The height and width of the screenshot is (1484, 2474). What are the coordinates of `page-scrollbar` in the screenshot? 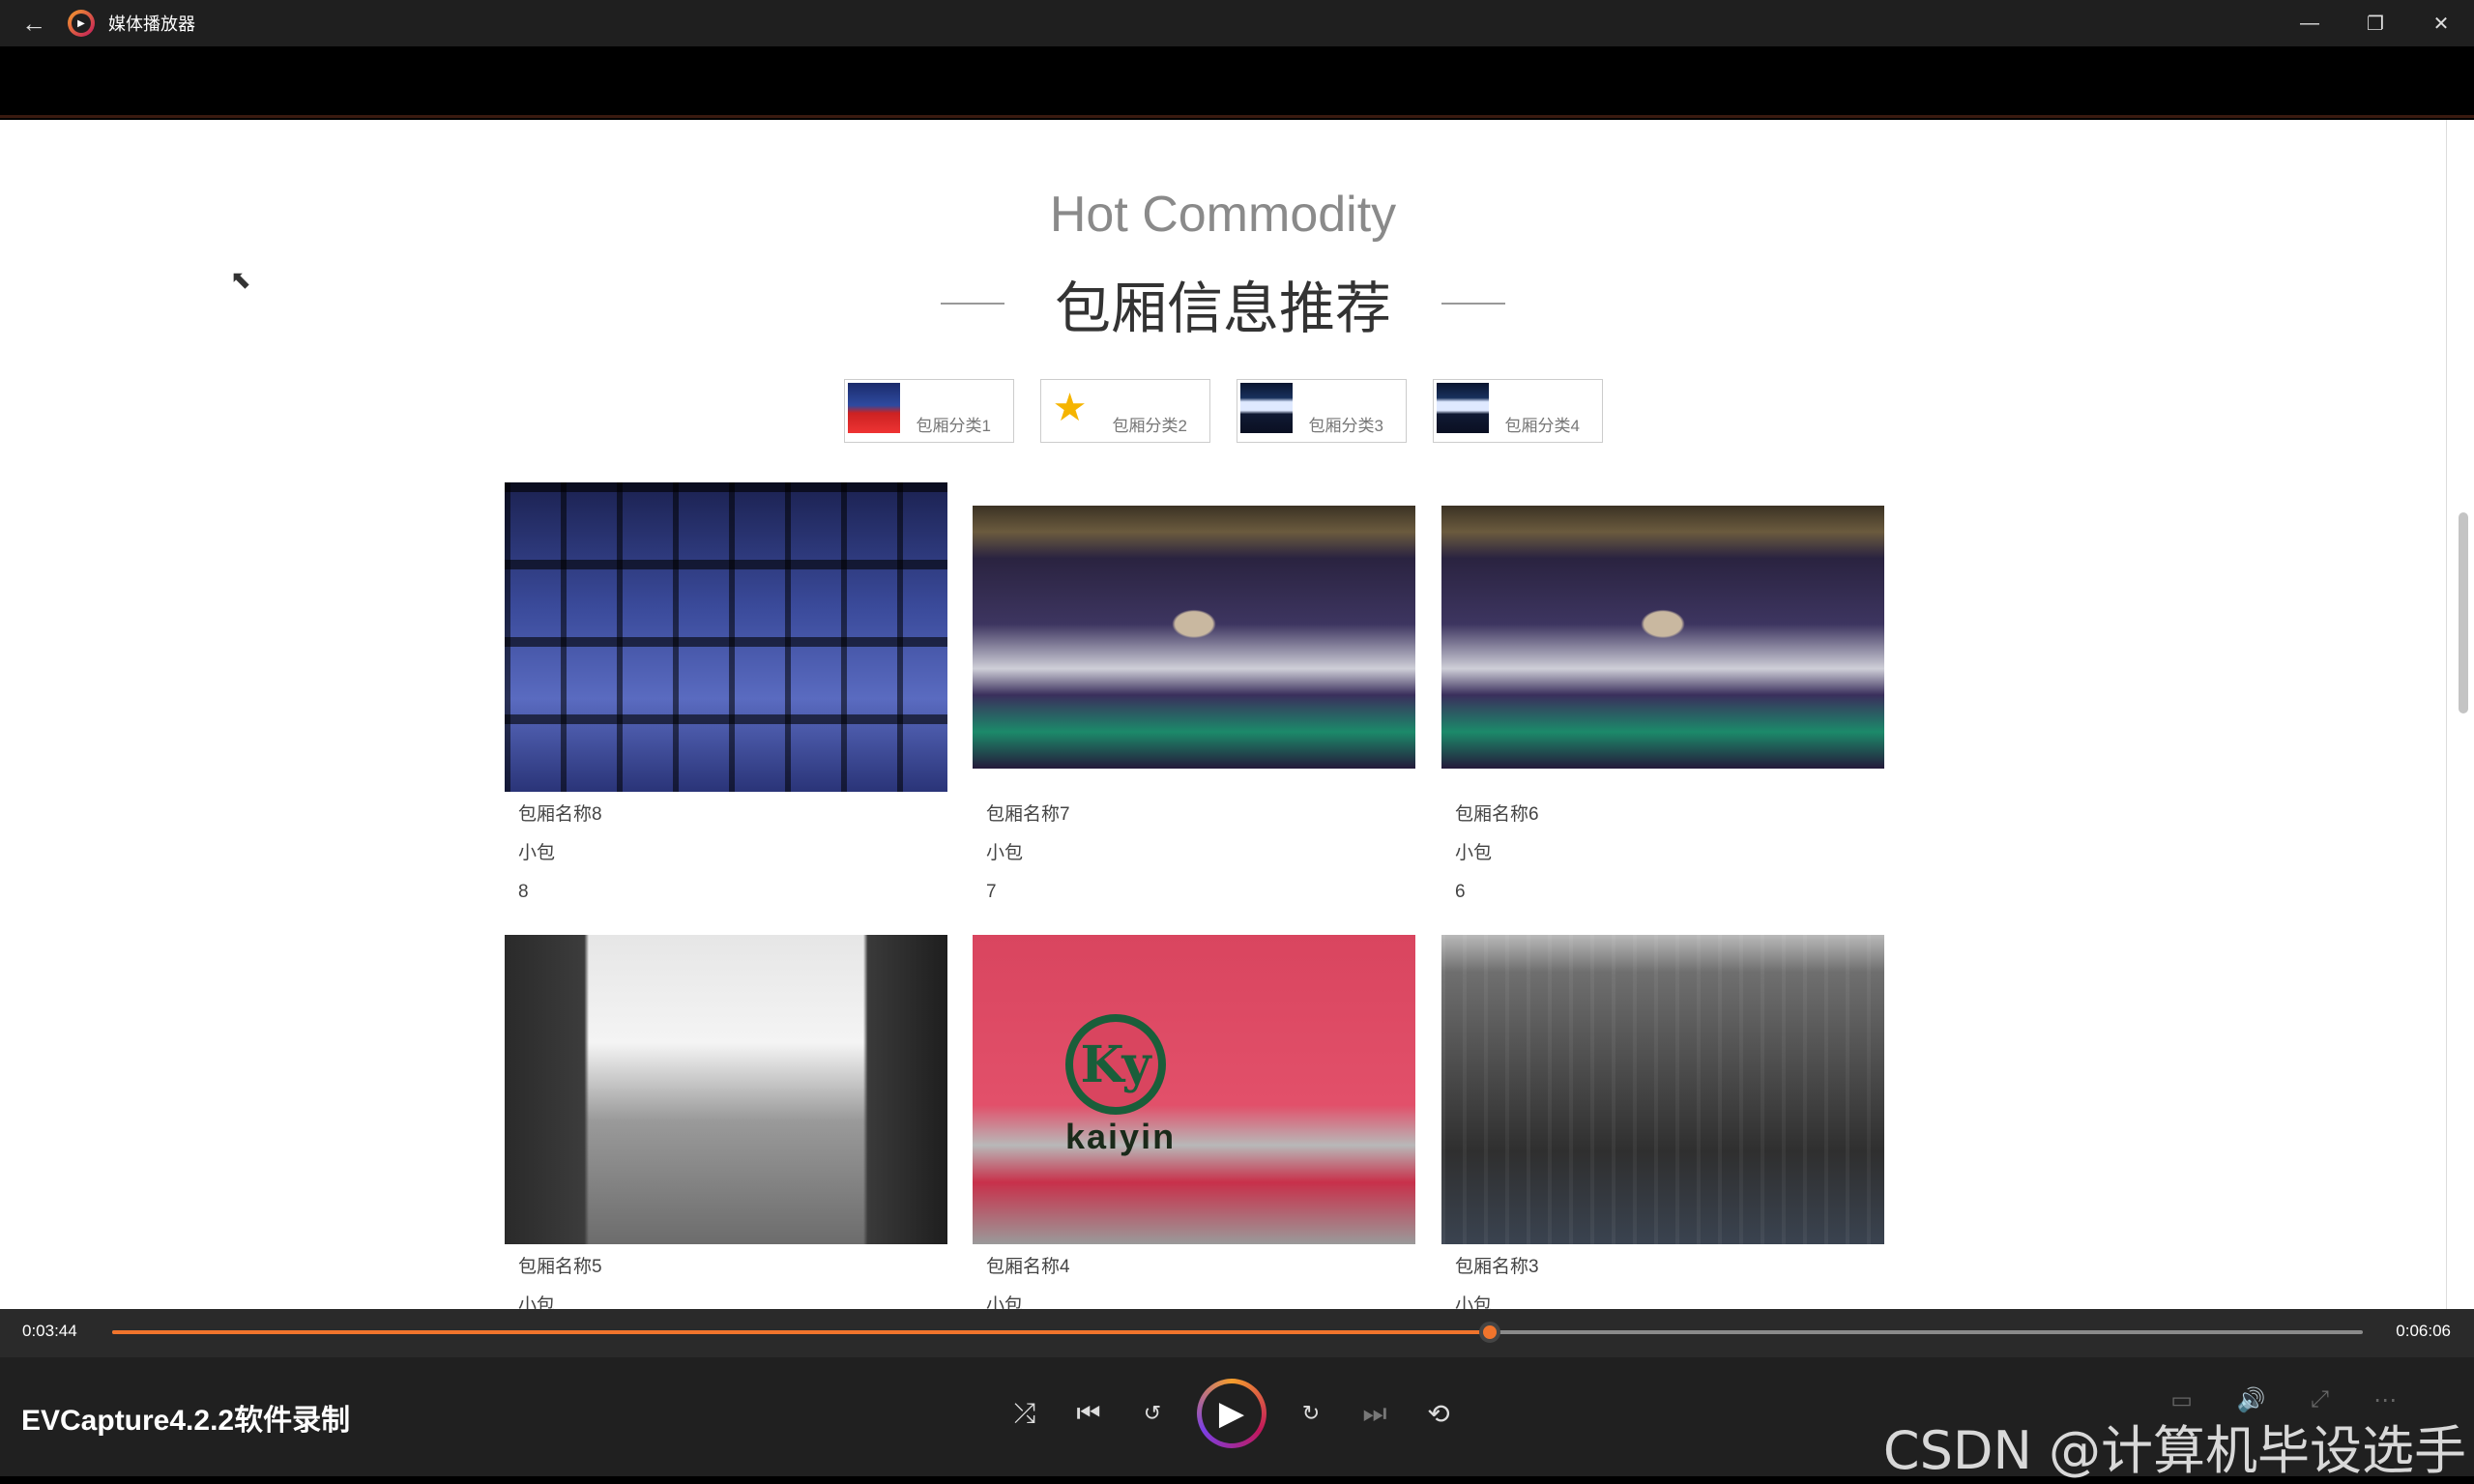 It's located at (2460, 714).